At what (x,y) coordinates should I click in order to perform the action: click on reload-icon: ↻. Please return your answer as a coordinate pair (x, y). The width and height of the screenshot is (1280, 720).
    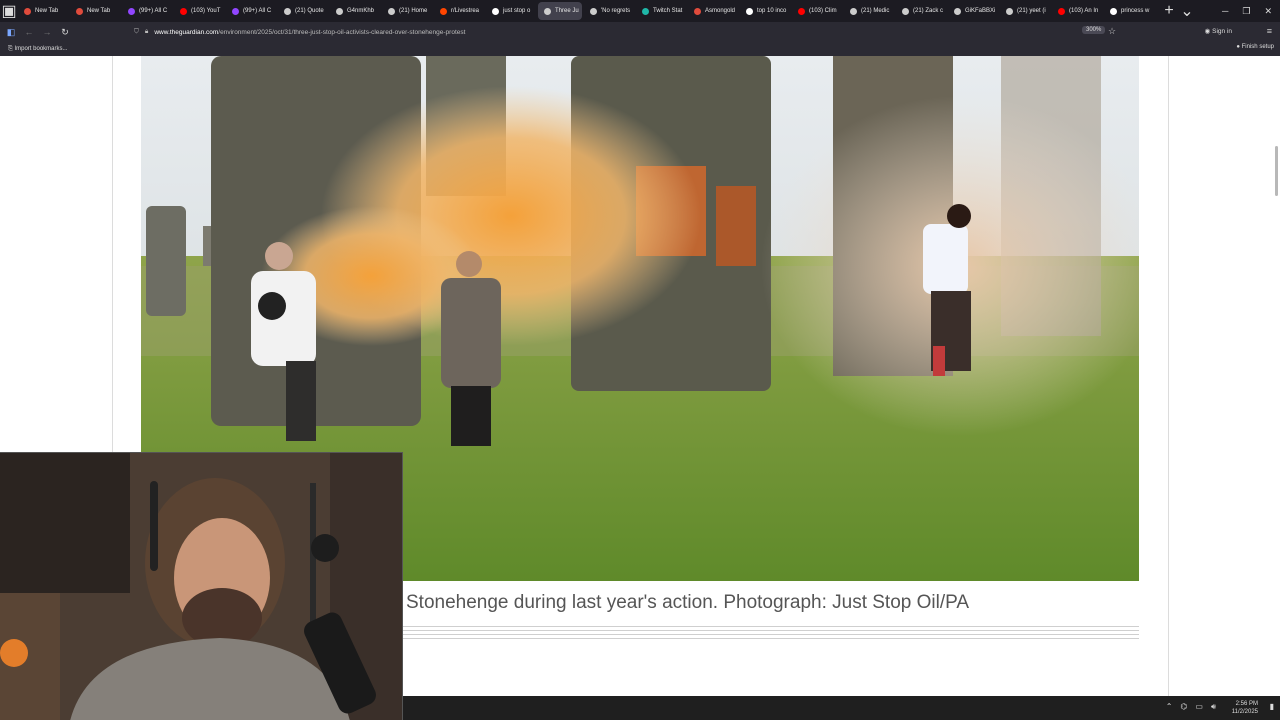
    Looking at the image, I should click on (65, 32).